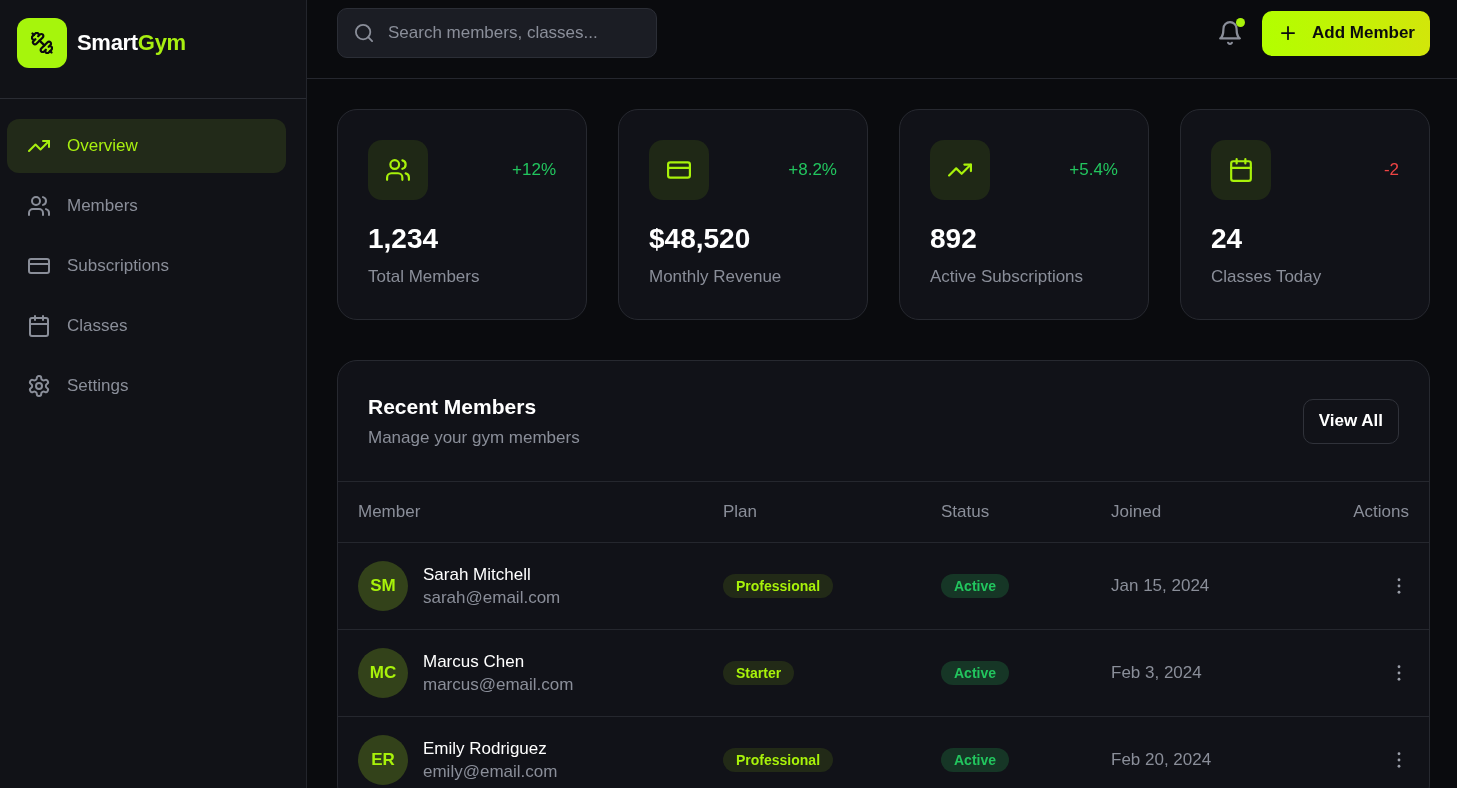 The height and width of the screenshot is (788, 1457). I want to click on column-header: Joined, so click(1137, 512).